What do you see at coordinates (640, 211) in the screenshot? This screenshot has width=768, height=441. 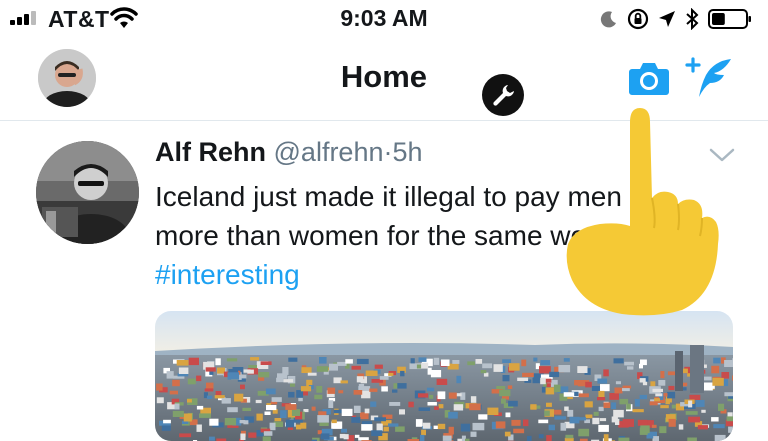 I see `pointing-hand-icon` at bounding box center [640, 211].